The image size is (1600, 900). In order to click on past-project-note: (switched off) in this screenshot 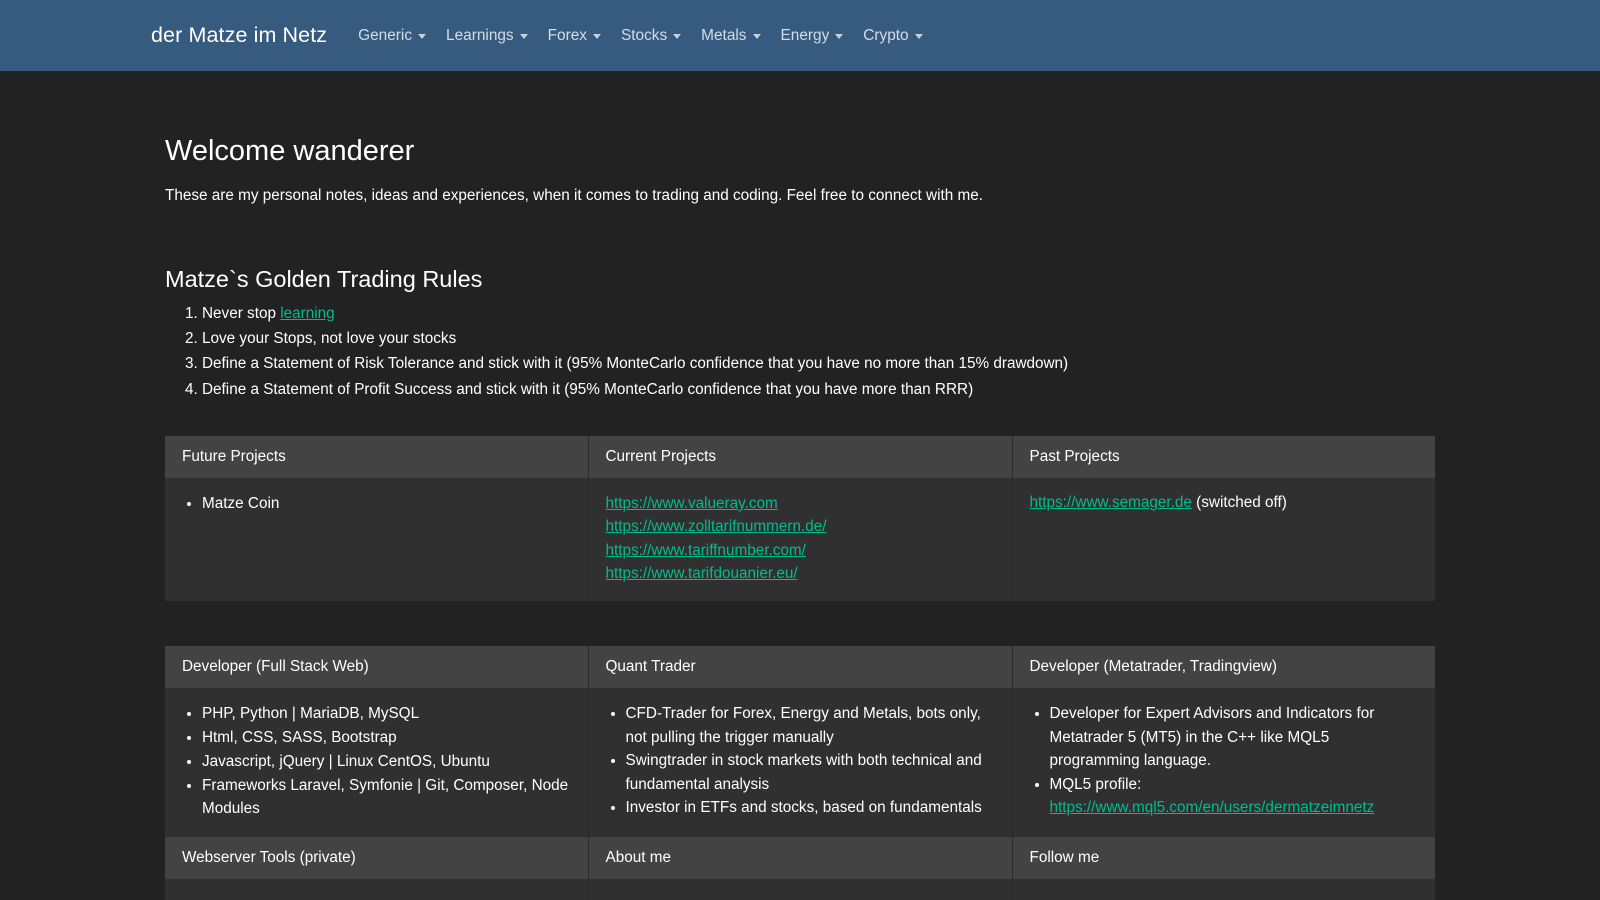, I will do `click(1239, 502)`.